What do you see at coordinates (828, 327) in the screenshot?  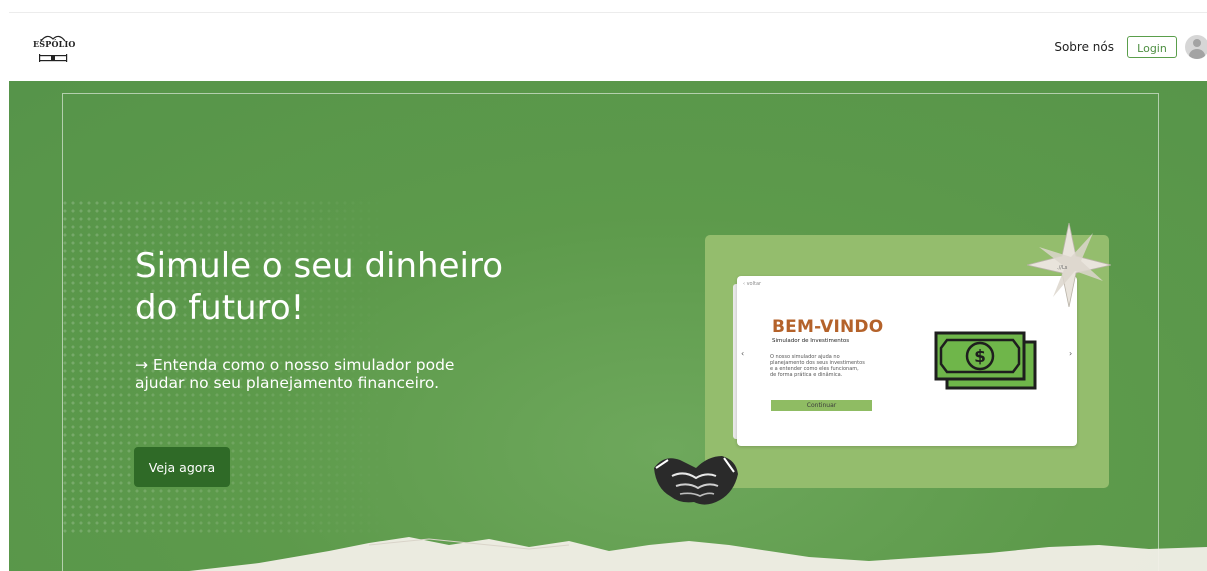 I see `slide-title: BEM-VINDO` at bounding box center [828, 327].